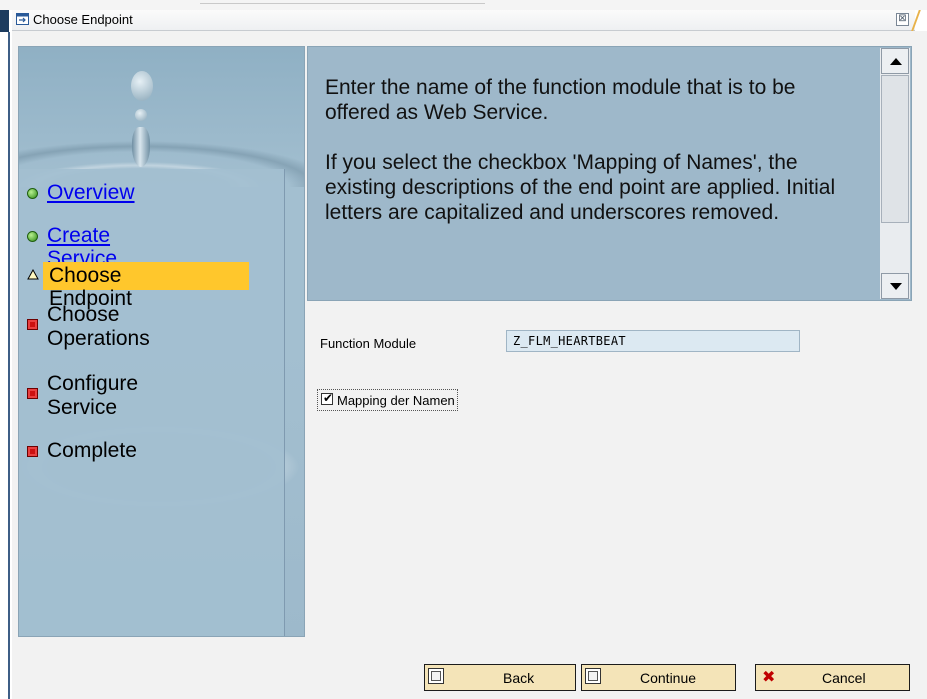 The height and width of the screenshot is (699, 927). What do you see at coordinates (83, 19) in the screenshot?
I see `dialog-title: Choose Endpoint` at bounding box center [83, 19].